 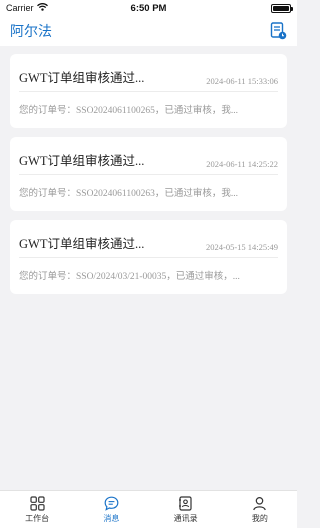 What do you see at coordinates (148, 156) in the screenshot?
I see `message-card-header: GWT订单组审核通过... 2024-06-11 14:25:22` at bounding box center [148, 156].